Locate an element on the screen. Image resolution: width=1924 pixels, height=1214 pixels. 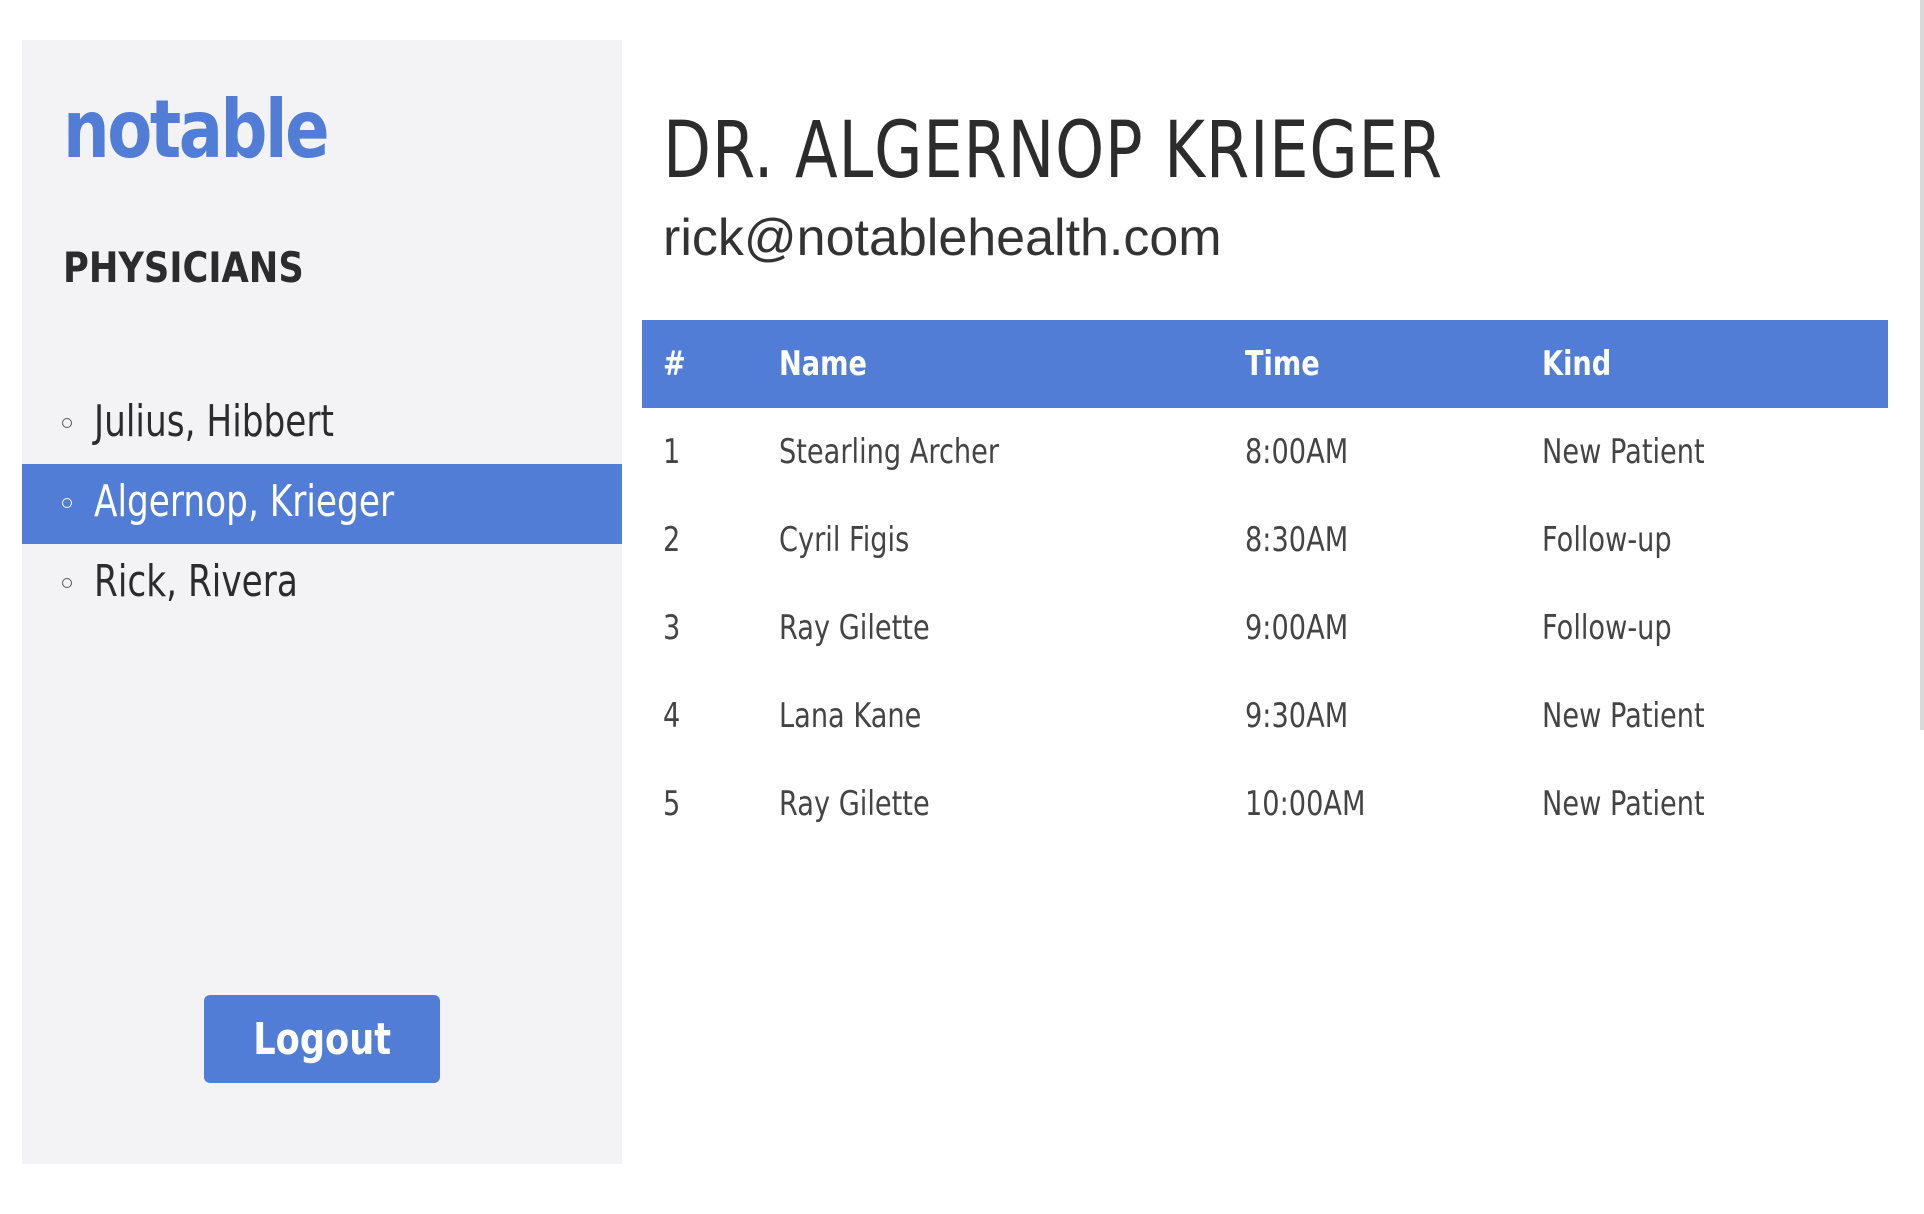
cell-time: 9:00AM is located at coordinates (1297, 628).